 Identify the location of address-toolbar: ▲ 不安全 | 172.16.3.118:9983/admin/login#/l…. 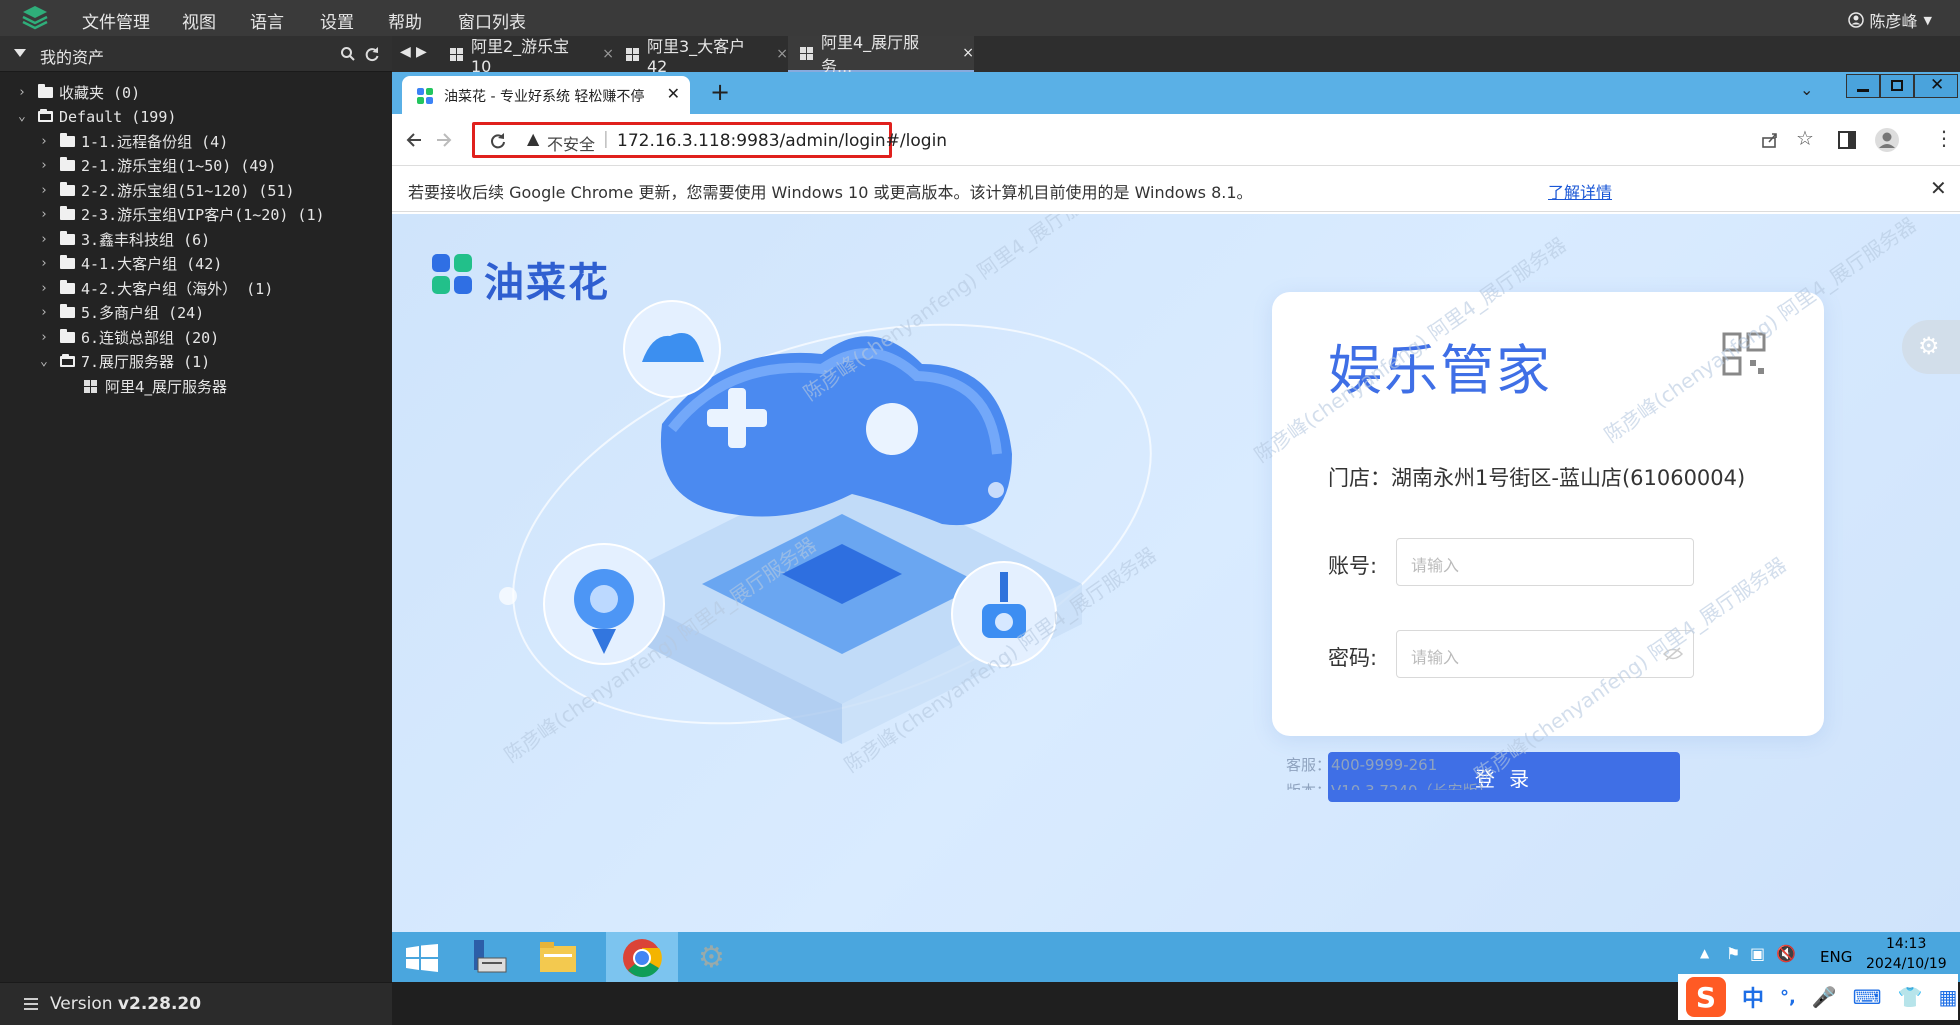
(1176, 140).